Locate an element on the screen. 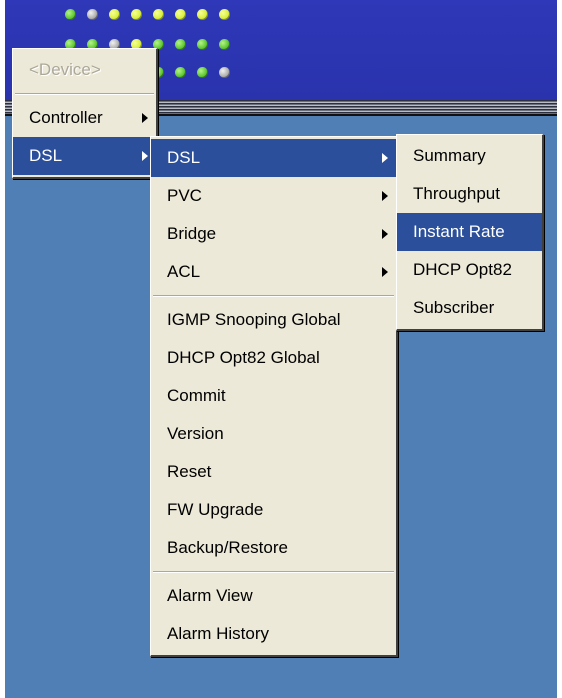  menu-item-igmp-snooping-global: IGMP Snooping Global is located at coordinates (273, 320).